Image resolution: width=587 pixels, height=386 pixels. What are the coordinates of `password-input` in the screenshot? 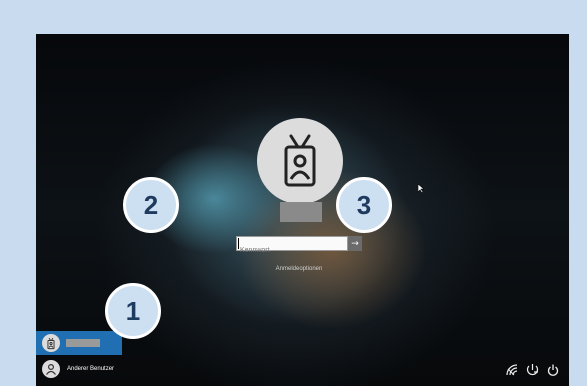 It's located at (295, 250).